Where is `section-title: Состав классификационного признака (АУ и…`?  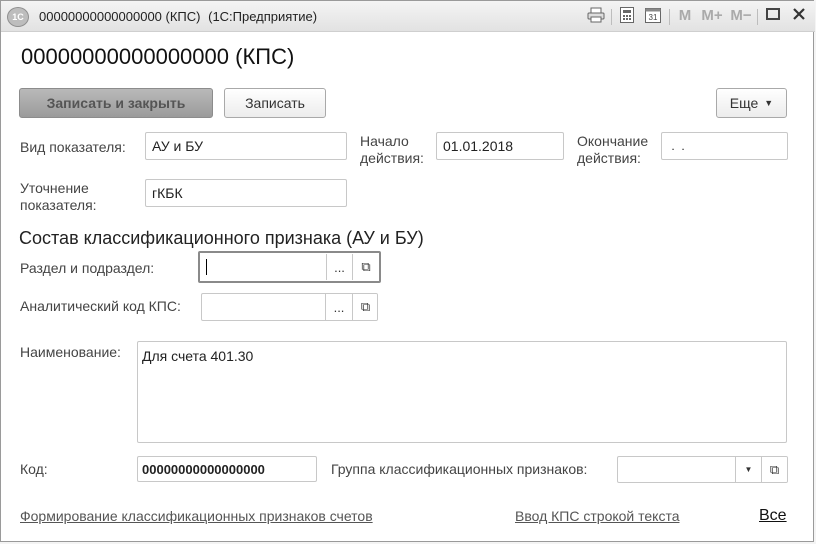
section-title: Состав классификационного признака (АУ и… is located at coordinates (221, 238).